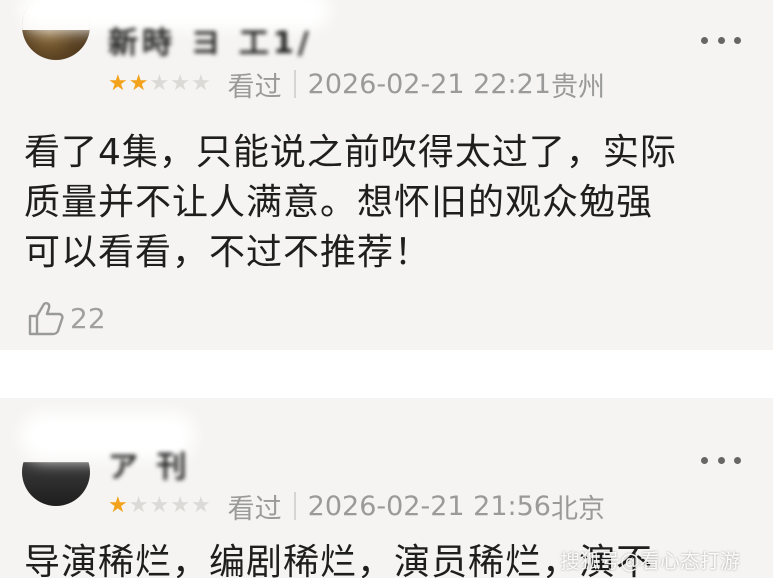 The width and height of the screenshot is (773, 578). Describe the element at coordinates (577, 87) in the screenshot. I see `review-location: 贵州` at that location.